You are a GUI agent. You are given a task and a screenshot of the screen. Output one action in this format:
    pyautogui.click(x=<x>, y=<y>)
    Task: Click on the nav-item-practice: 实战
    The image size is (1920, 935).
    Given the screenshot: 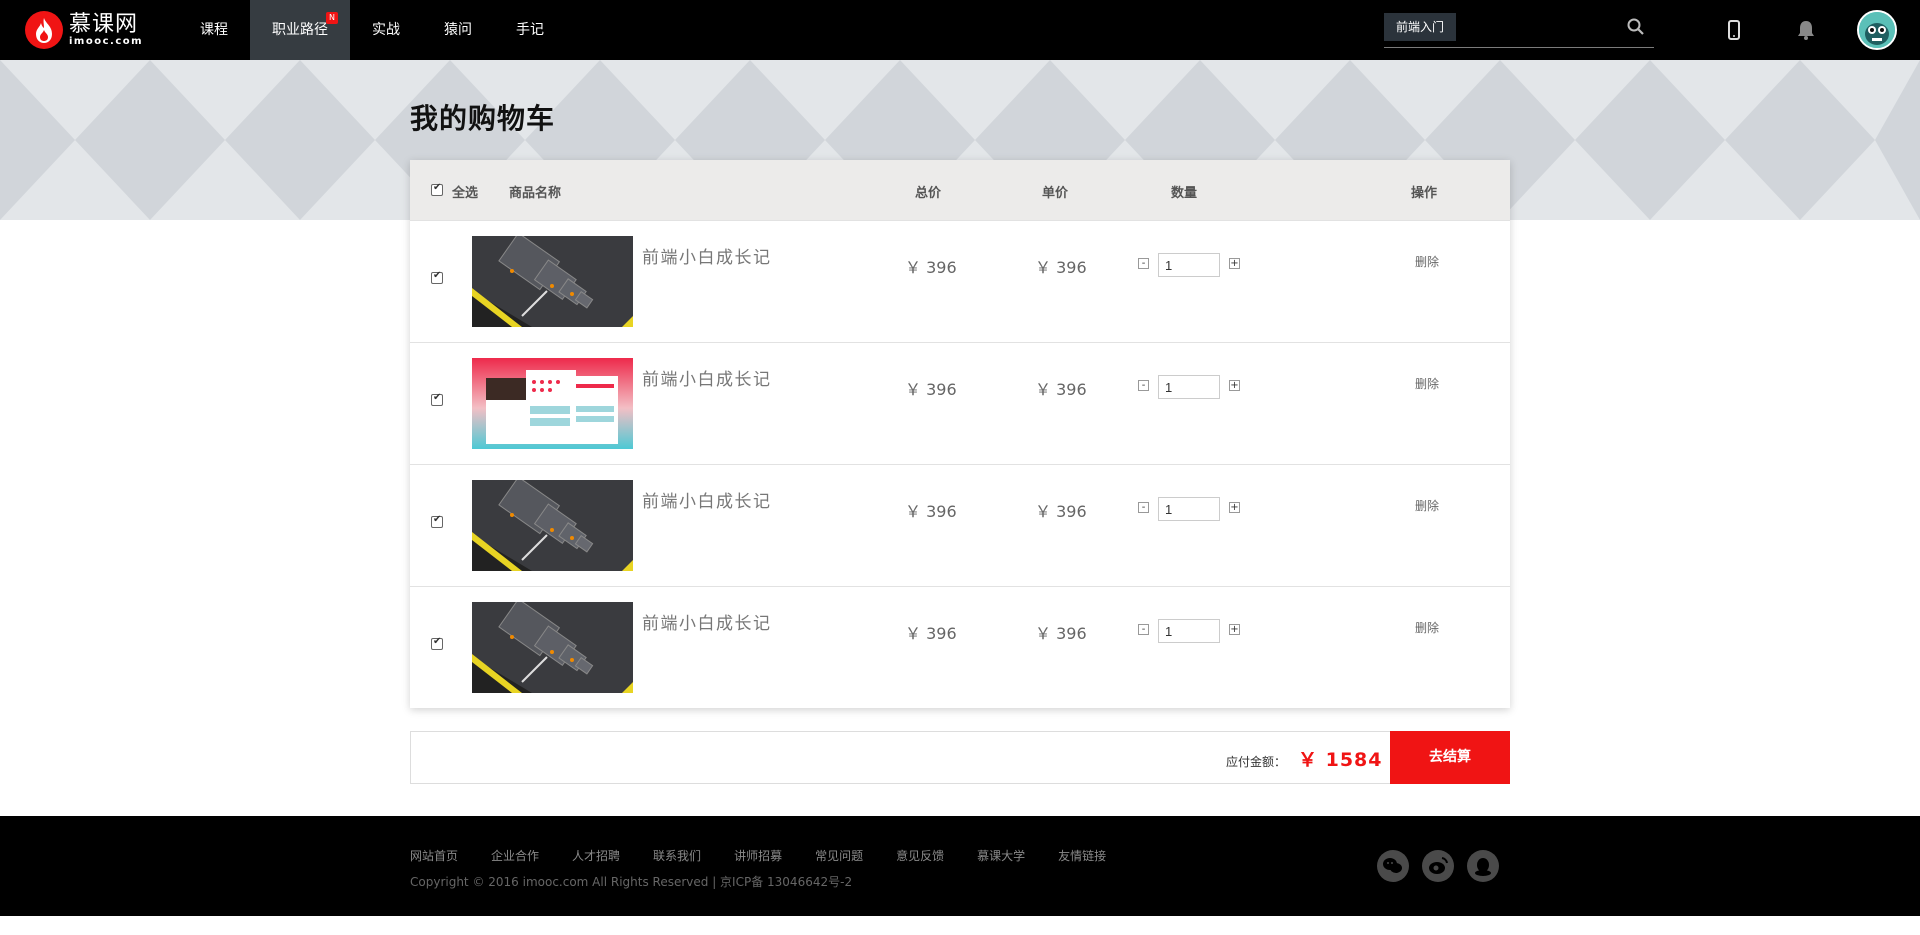 What is the action you would take?
    pyautogui.click(x=386, y=30)
    